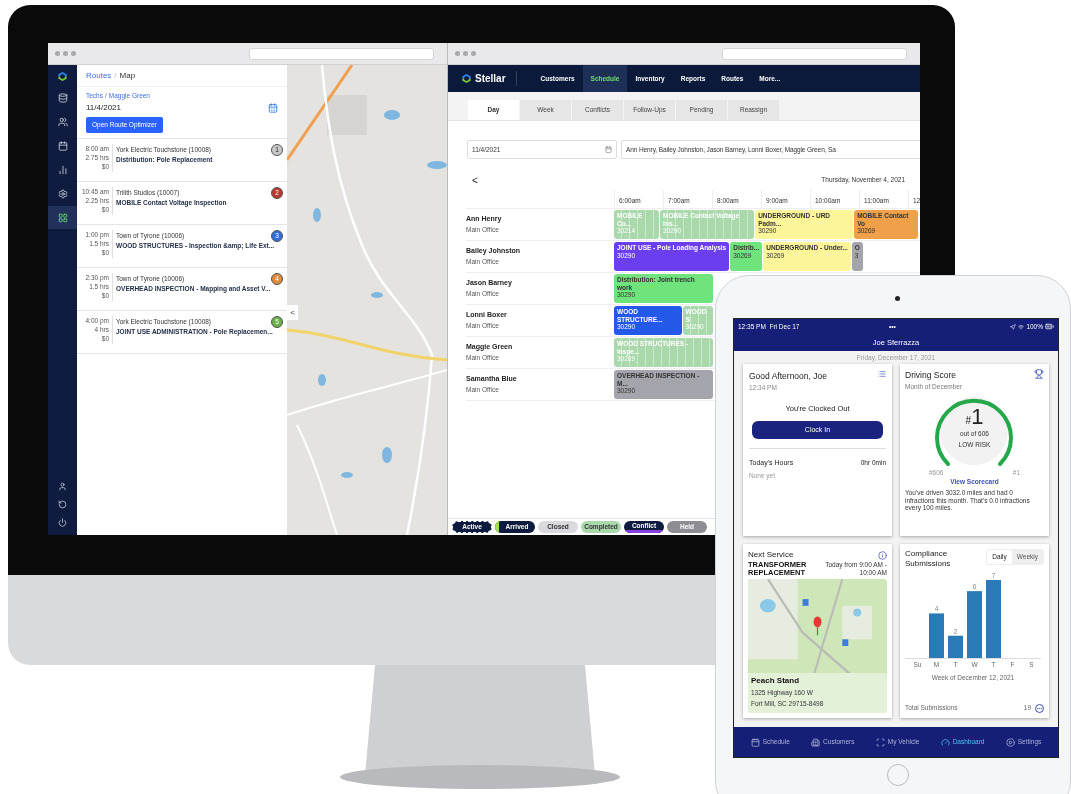 The height and width of the screenshot is (794, 1071). What do you see at coordinates (496, 78) in the screenshot?
I see `brand-name: Stellar` at bounding box center [496, 78].